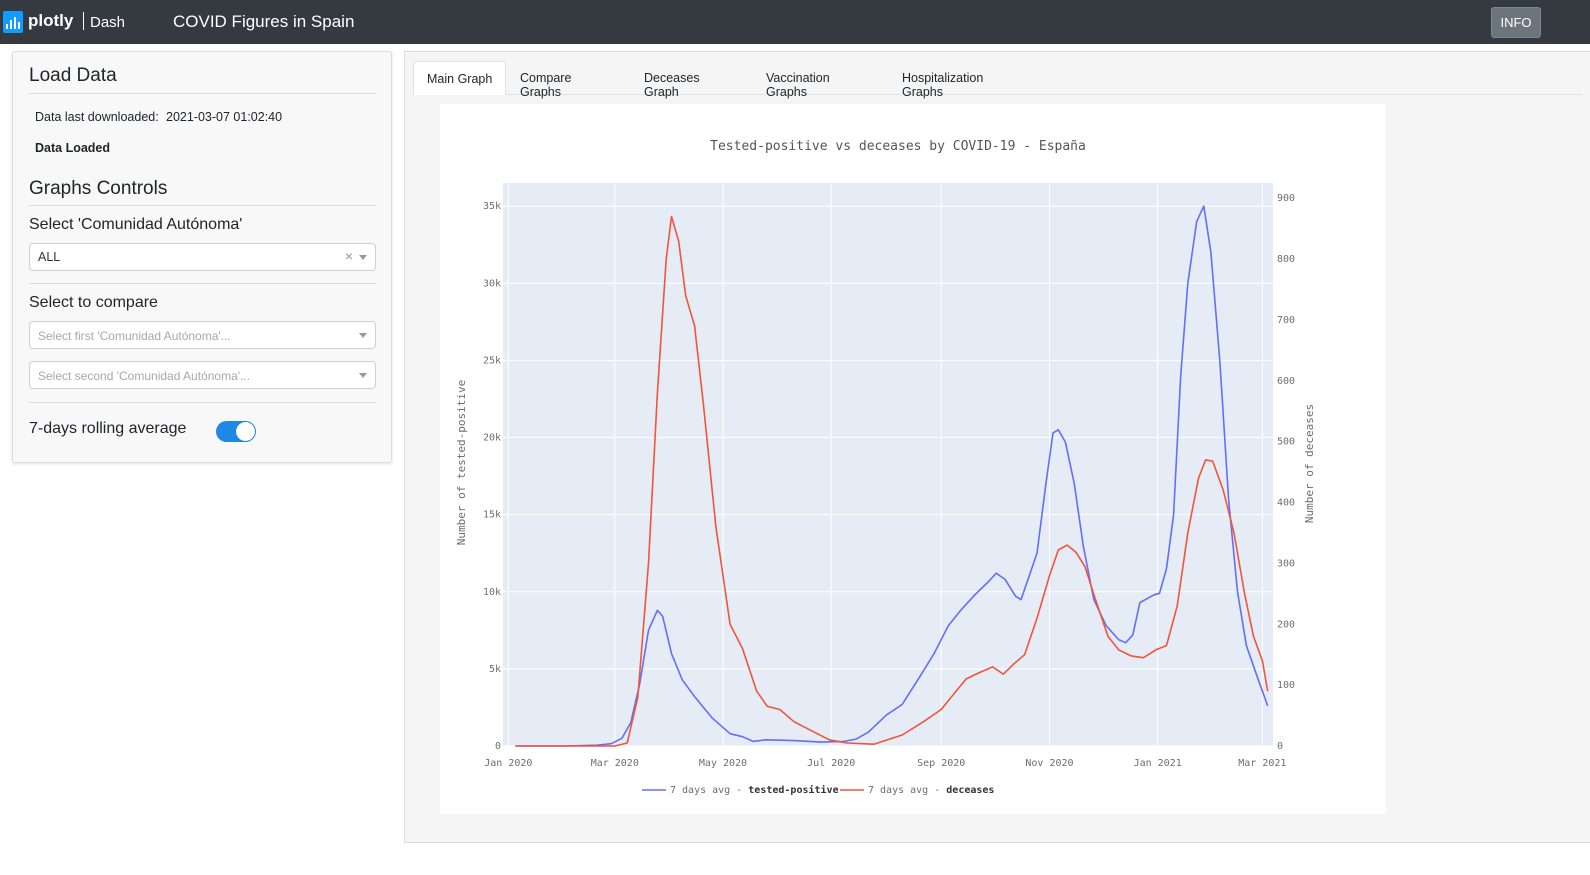 The height and width of the screenshot is (875, 1590). Describe the element at coordinates (73, 148) in the screenshot. I see `data-status-text: Data Loaded` at that location.